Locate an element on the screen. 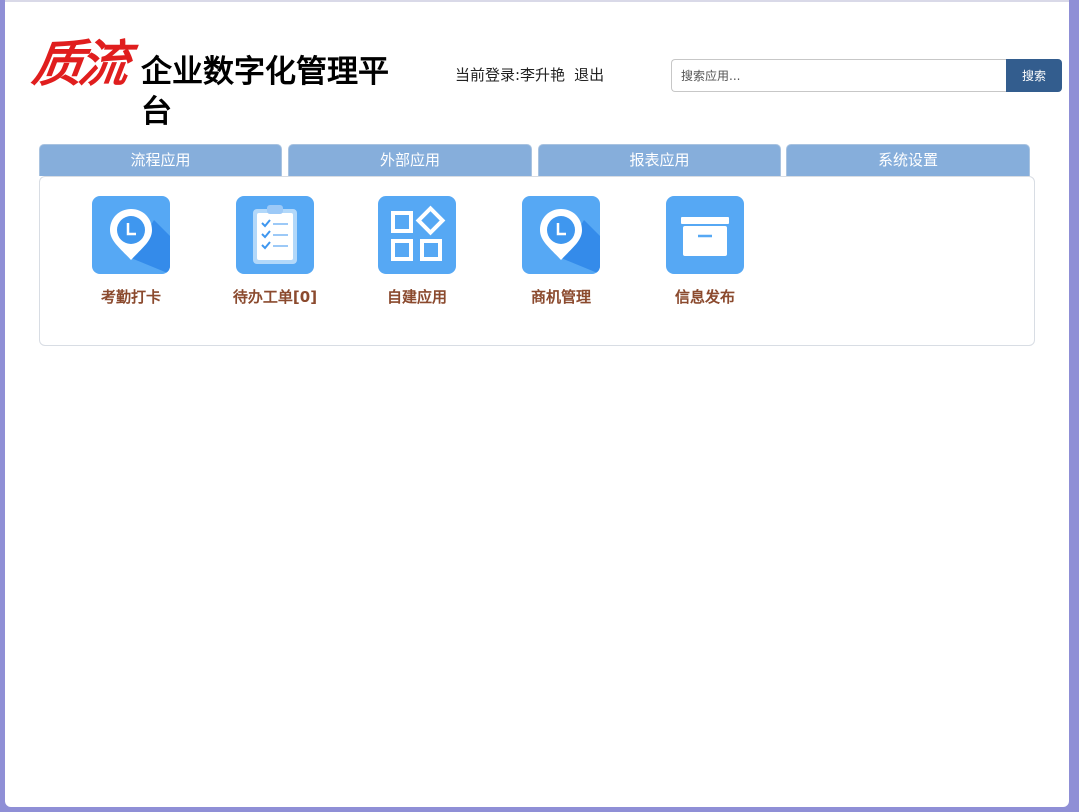  platform-title: 企业数字化管理平台 is located at coordinates (265, 92).